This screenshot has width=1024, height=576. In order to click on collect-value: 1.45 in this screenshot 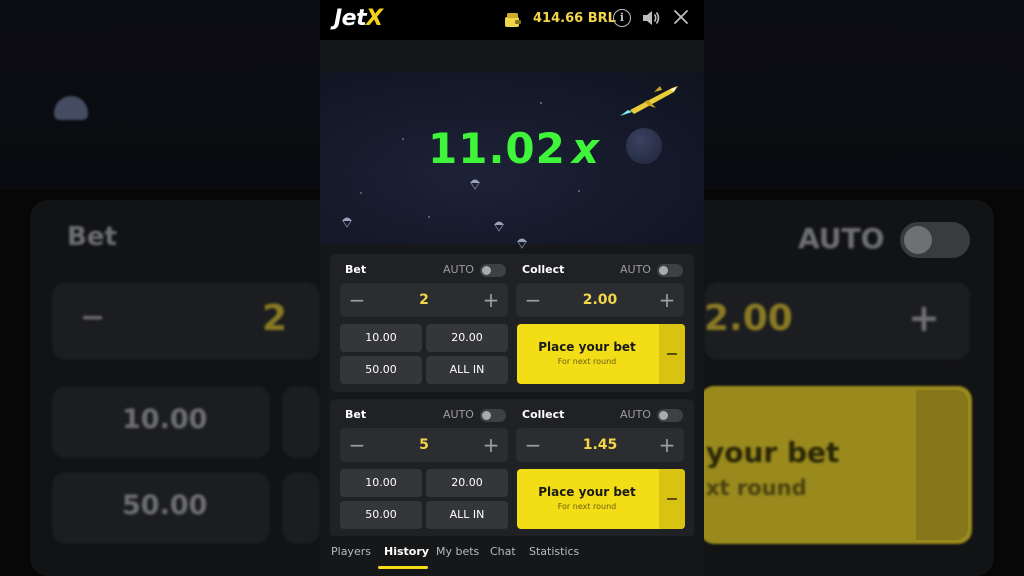, I will do `click(600, 445)`.